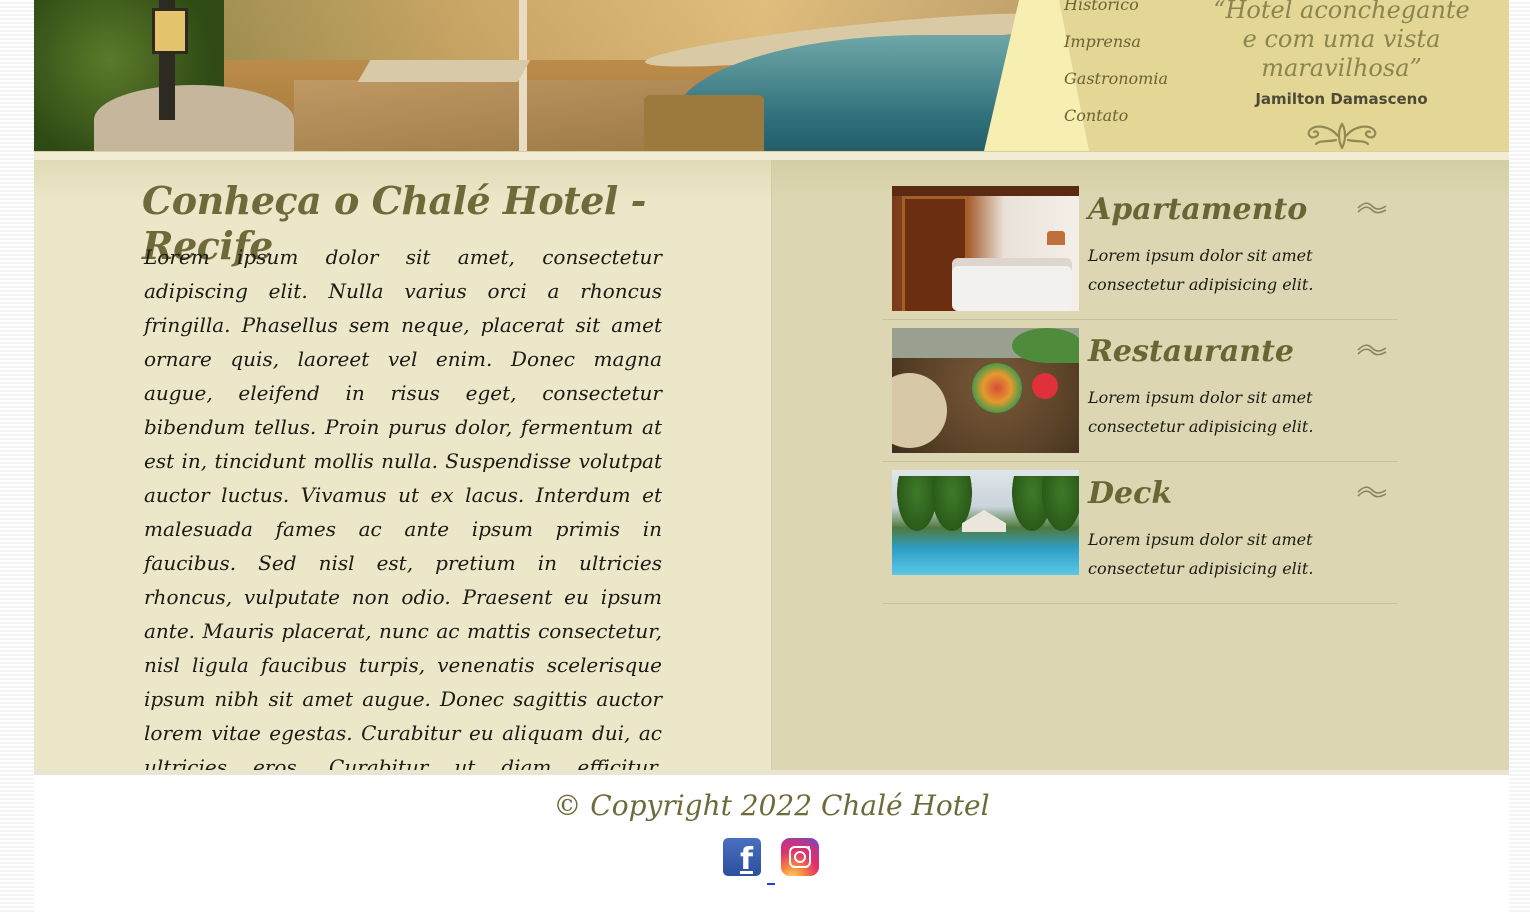 The height and width of the screenshot is (912, 1530). I want to click on feature-title: Restaurante, so click(1191, 351).